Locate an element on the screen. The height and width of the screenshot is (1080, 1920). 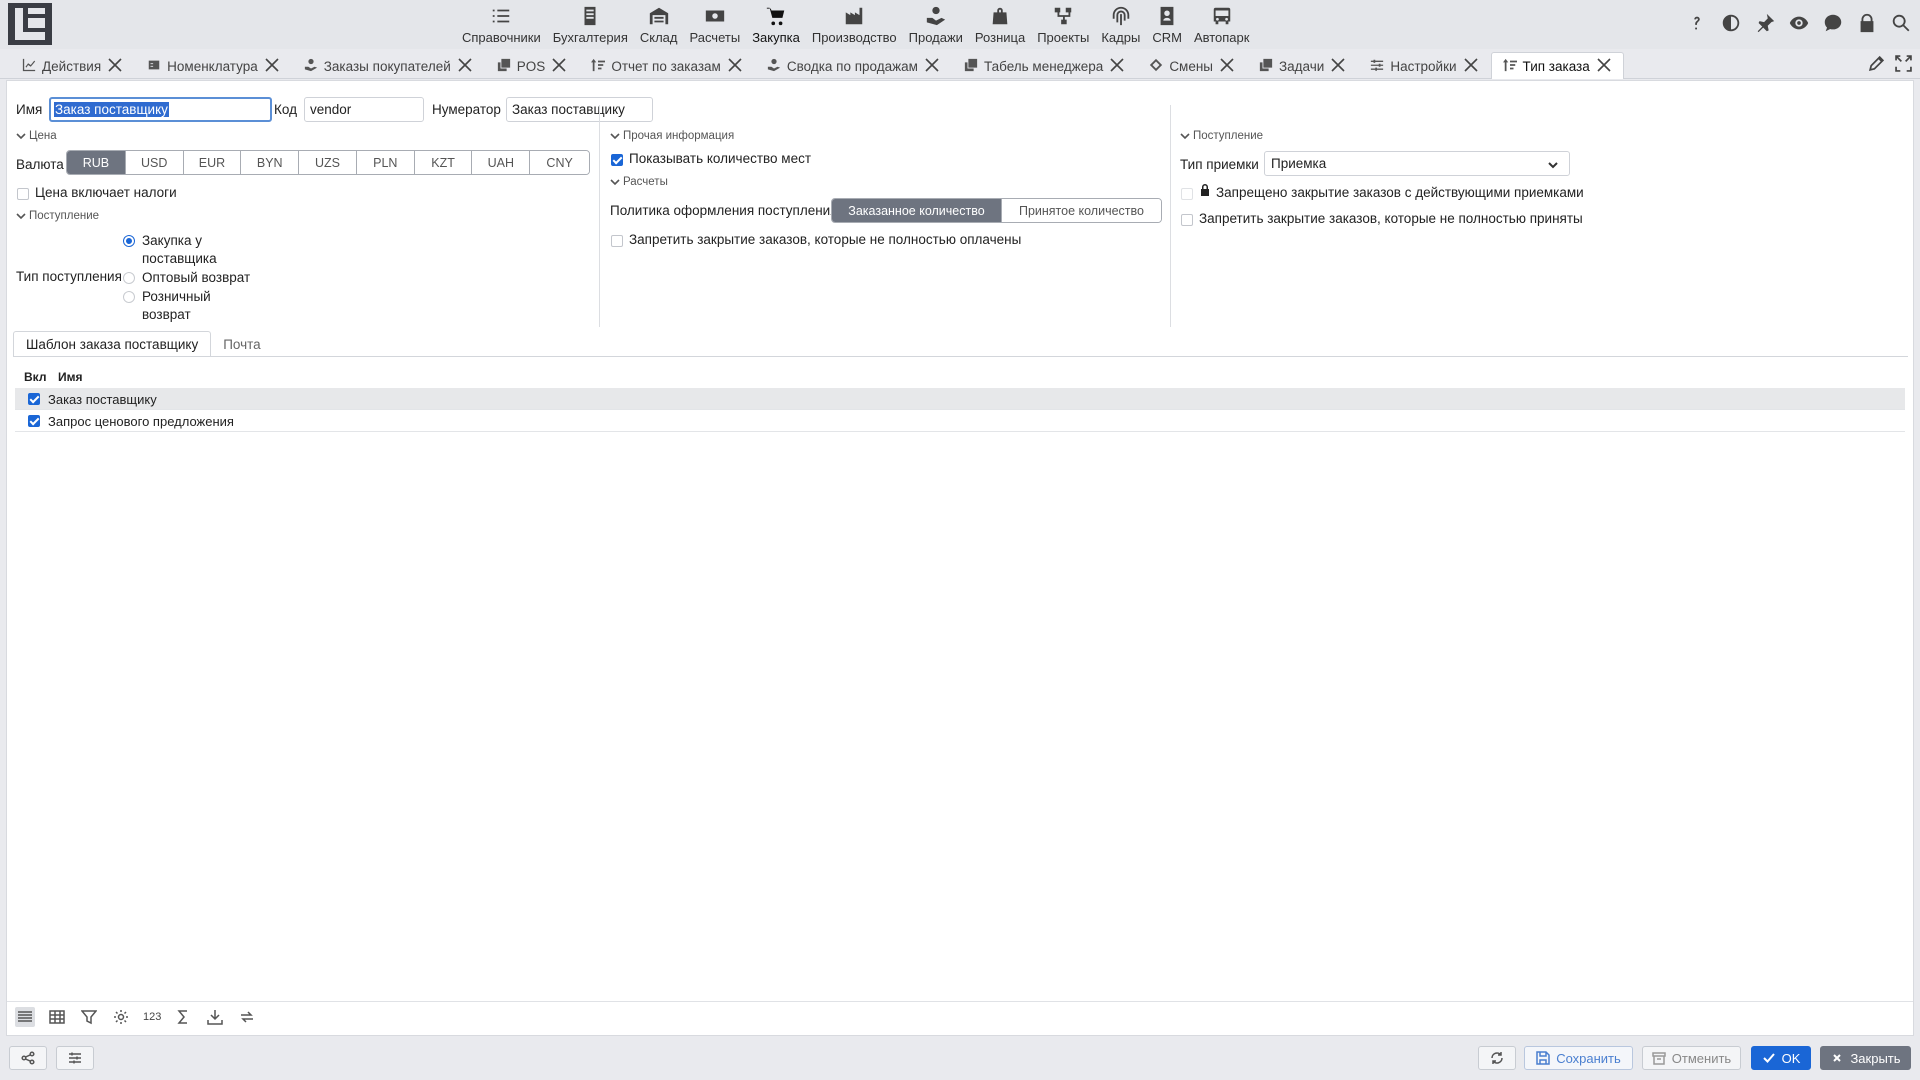
help-icon is located at coordinates (1697, 23).